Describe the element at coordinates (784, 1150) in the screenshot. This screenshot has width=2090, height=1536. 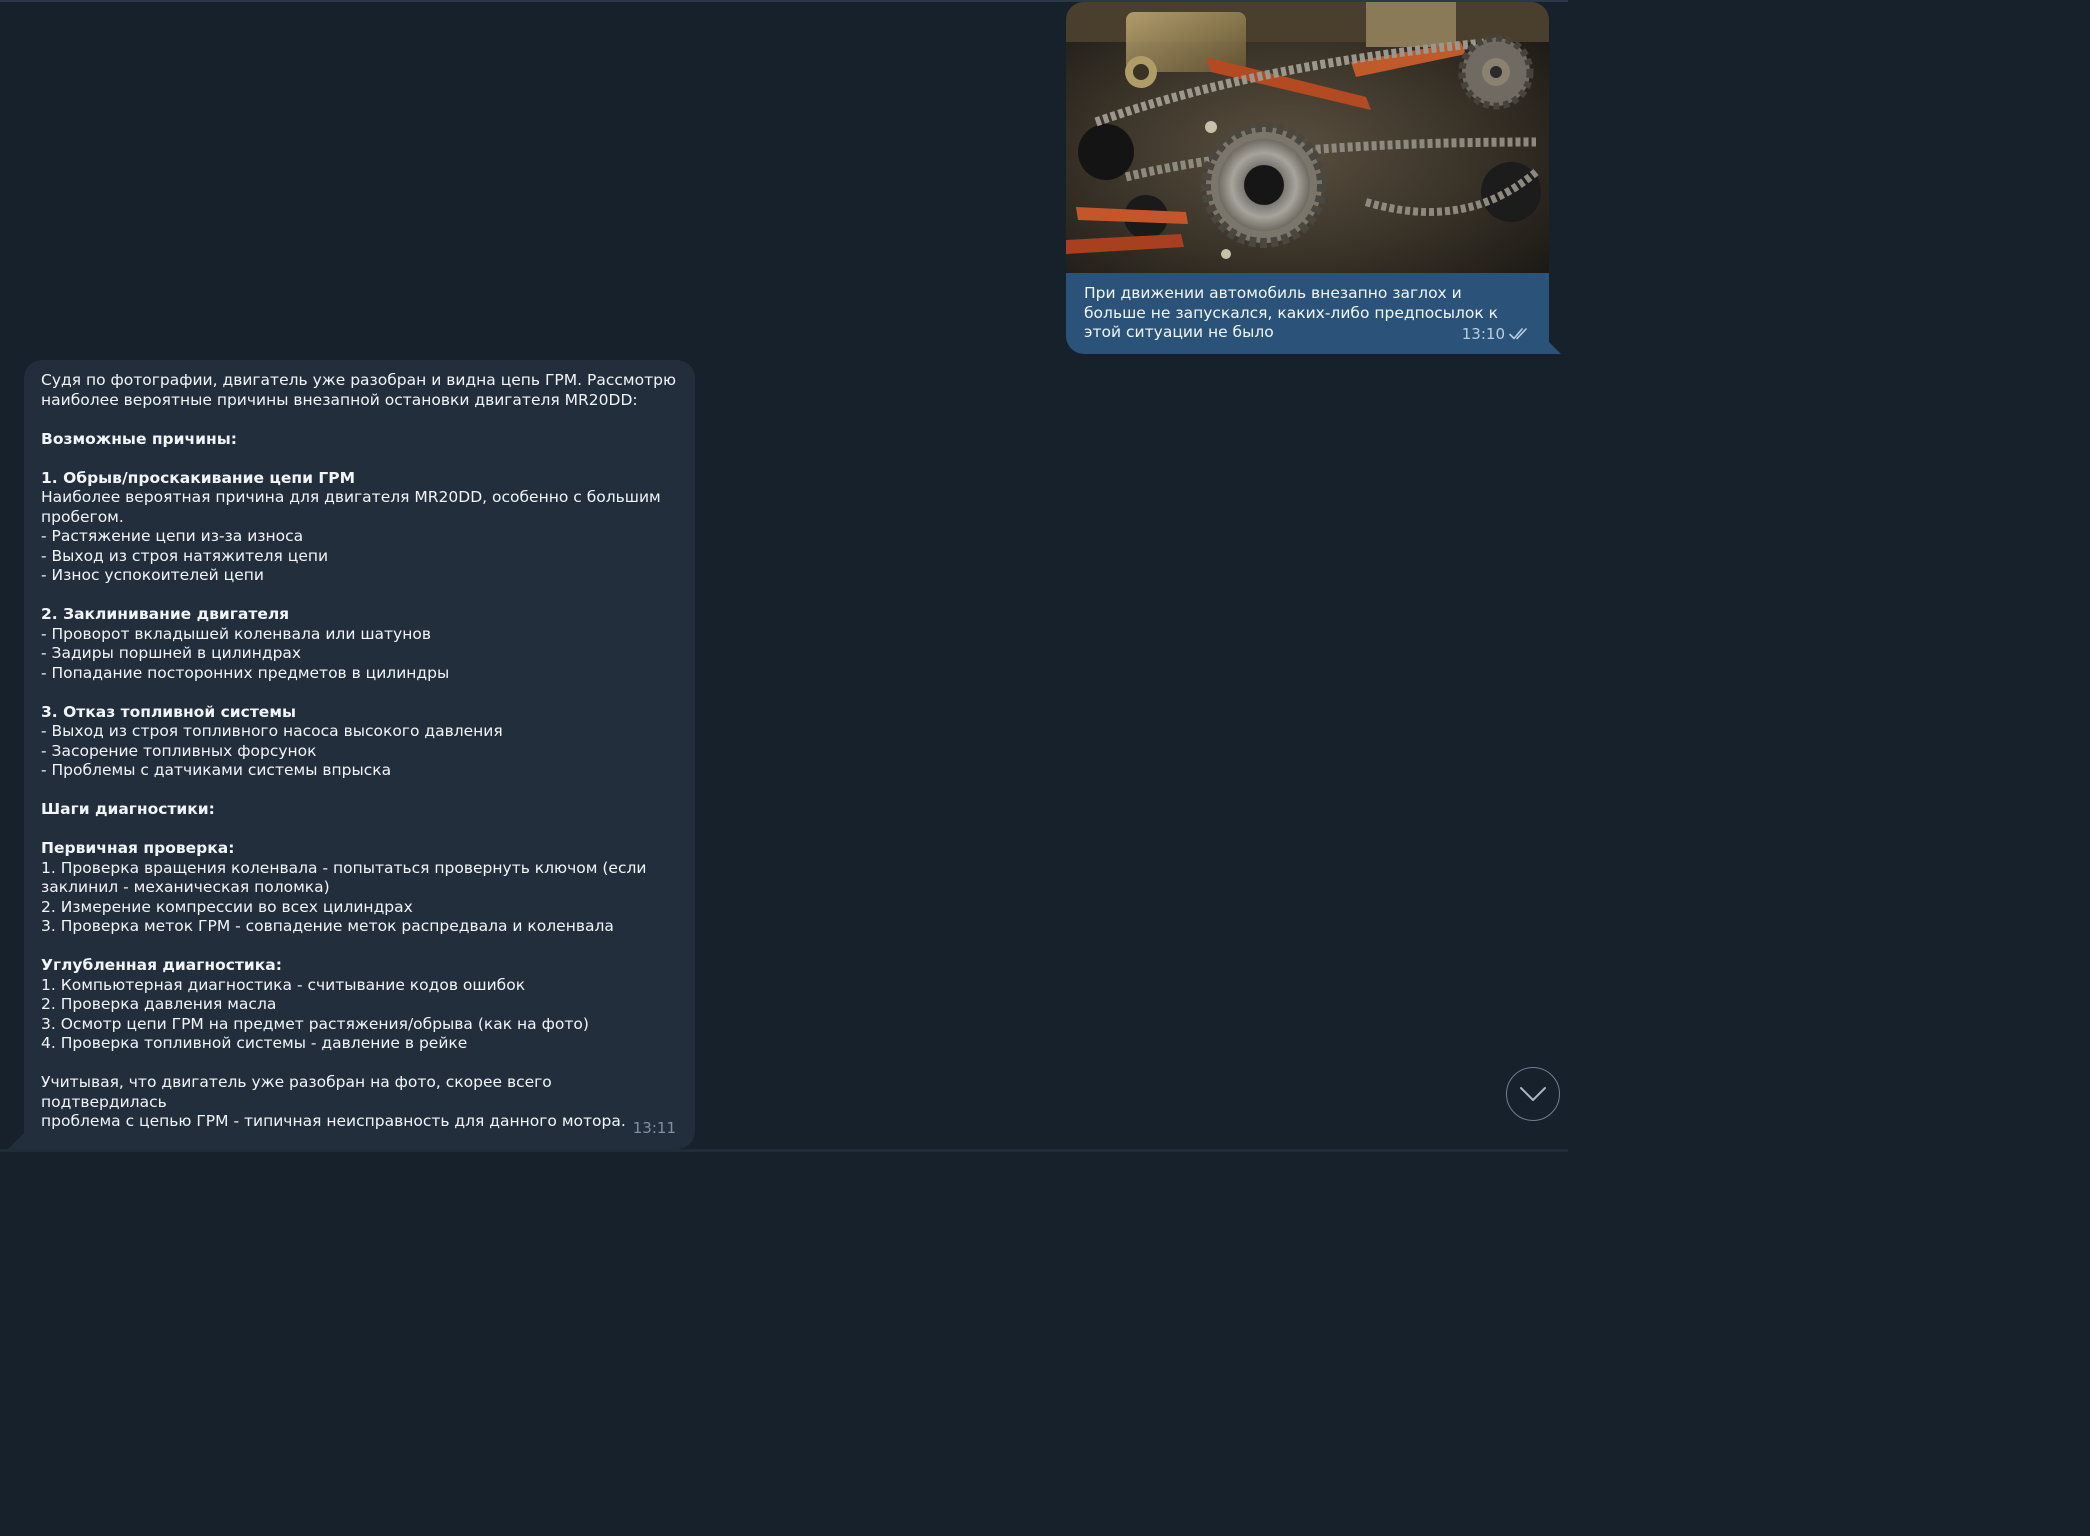
I see `bottom-divider` at that location.